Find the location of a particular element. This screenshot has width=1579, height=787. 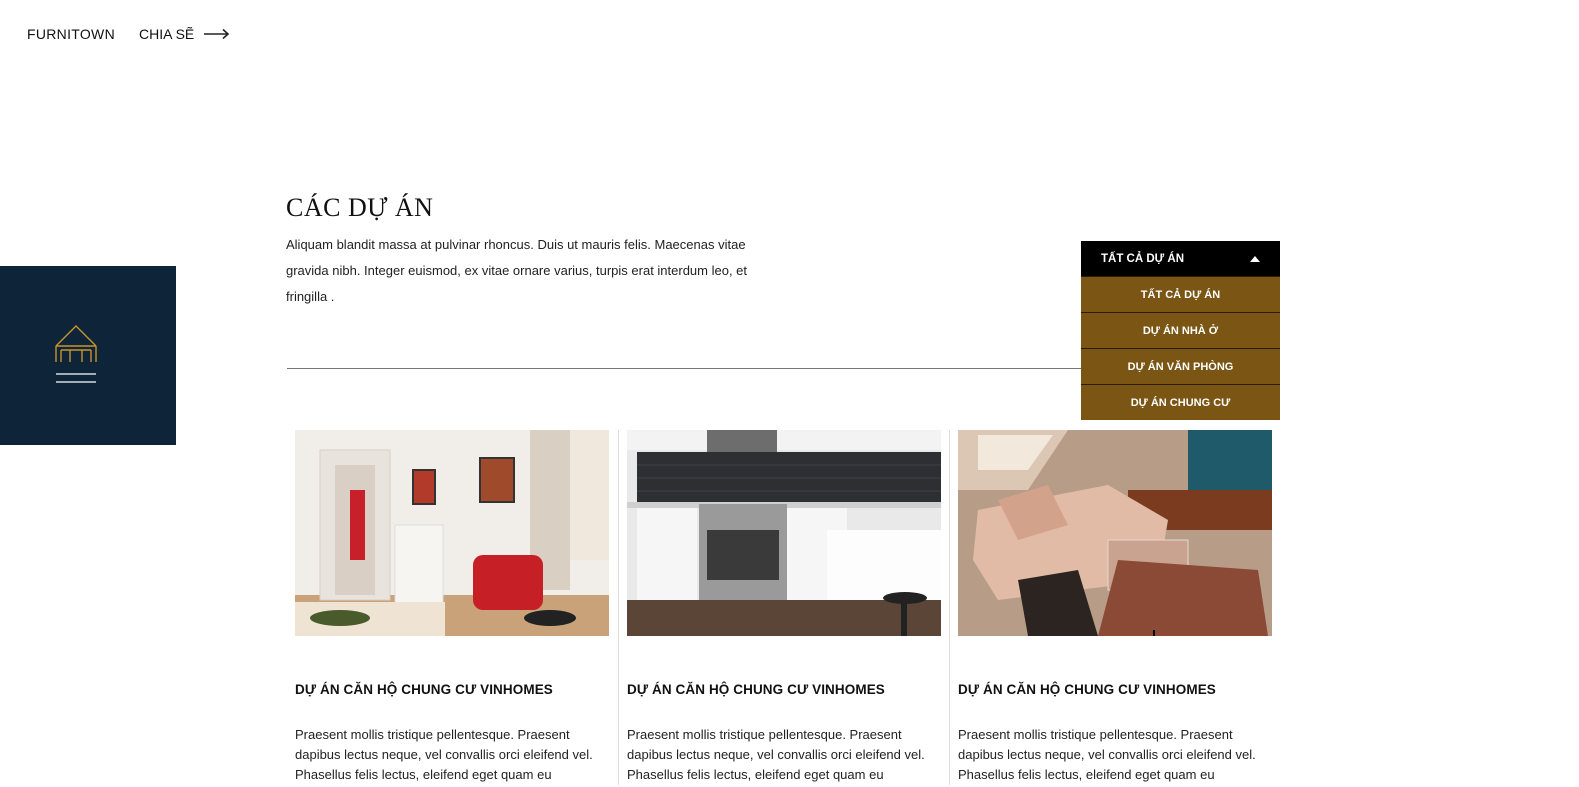

share-link: CHIA SẼ is located at coordinates (184, 34).